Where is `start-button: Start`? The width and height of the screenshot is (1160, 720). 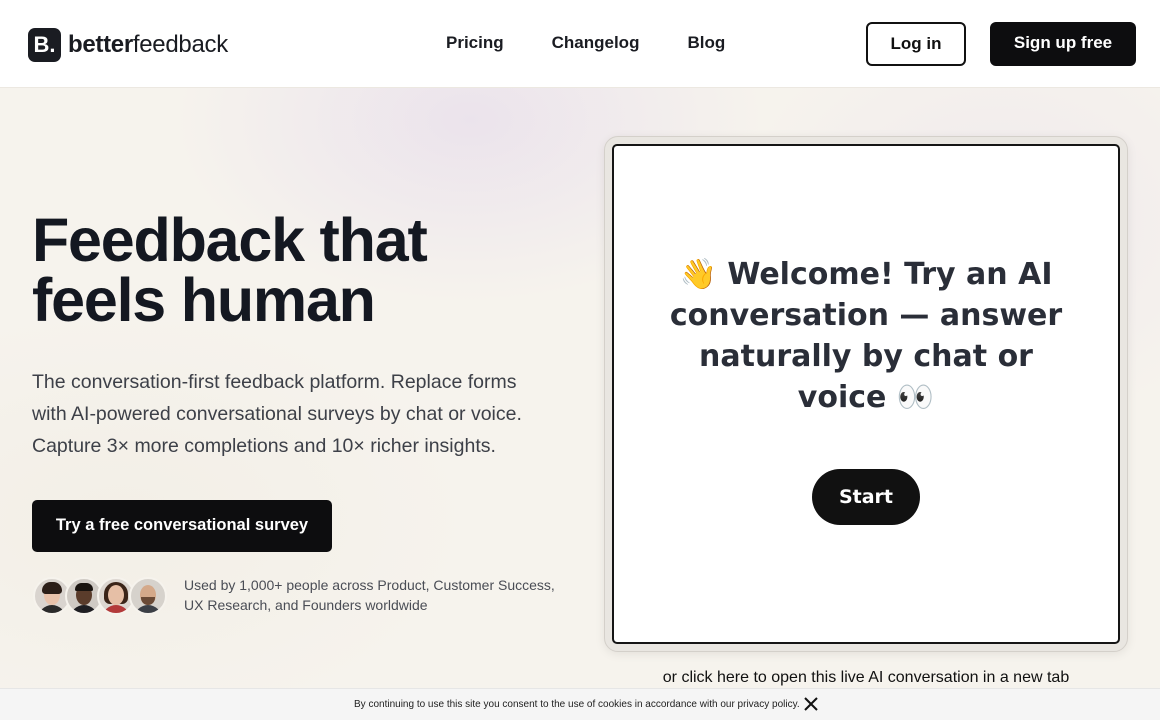
start-button: Start is located at coordinates (866, 497).